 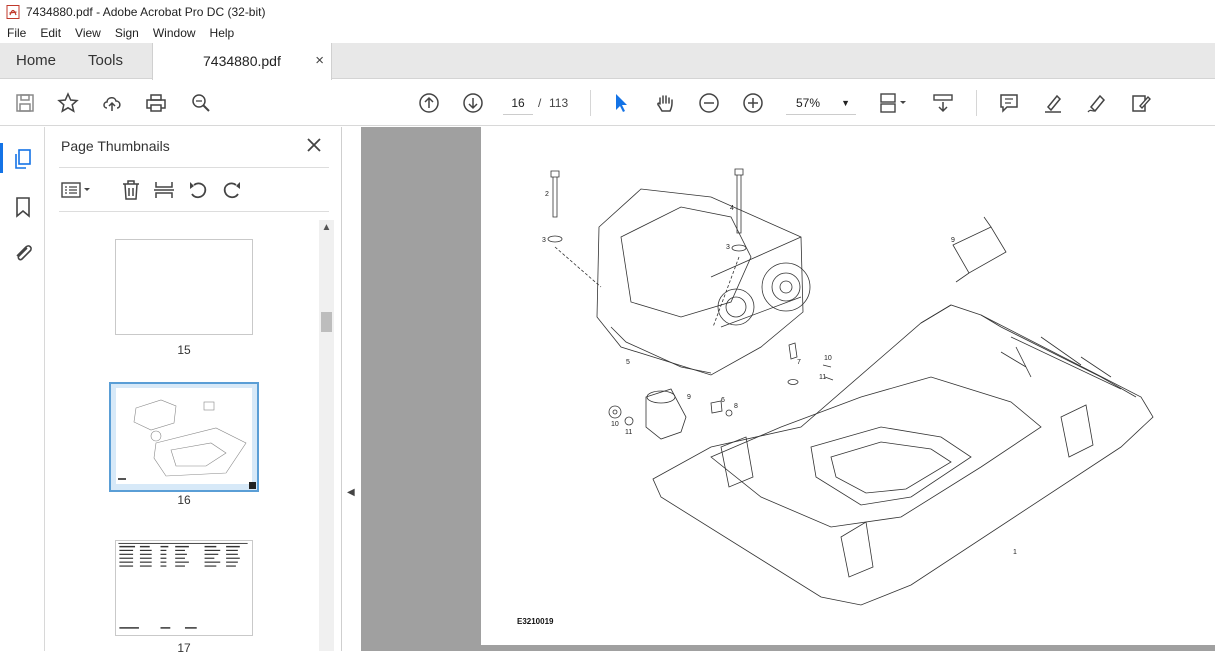 What do you see at coordinates (351, 389) in the screenshot?
I see `panel-collapse-strip: ◀` at bounding box center [351, 389].